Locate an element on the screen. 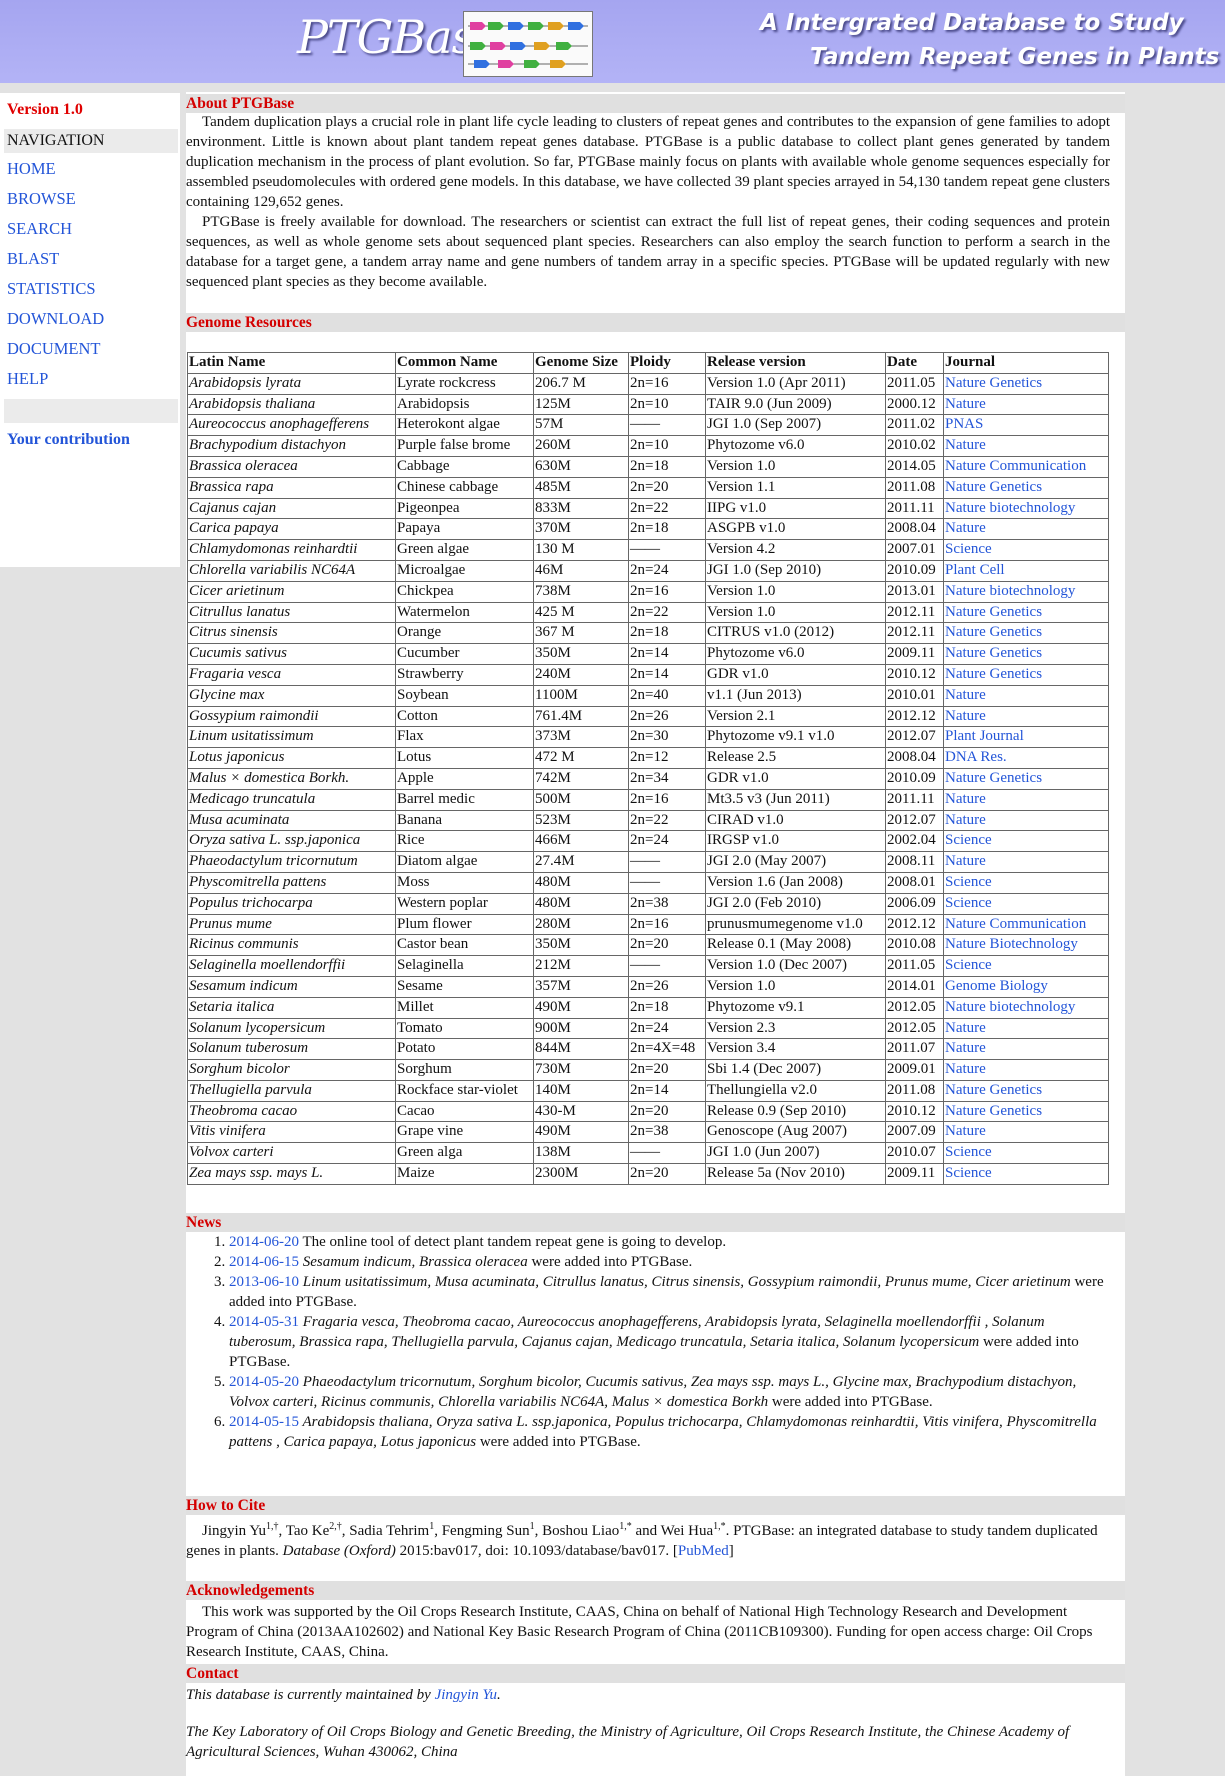 The image size is (1225, 1776). news-date-link: 2014-05-20 is located at coordinates (264, 1382).